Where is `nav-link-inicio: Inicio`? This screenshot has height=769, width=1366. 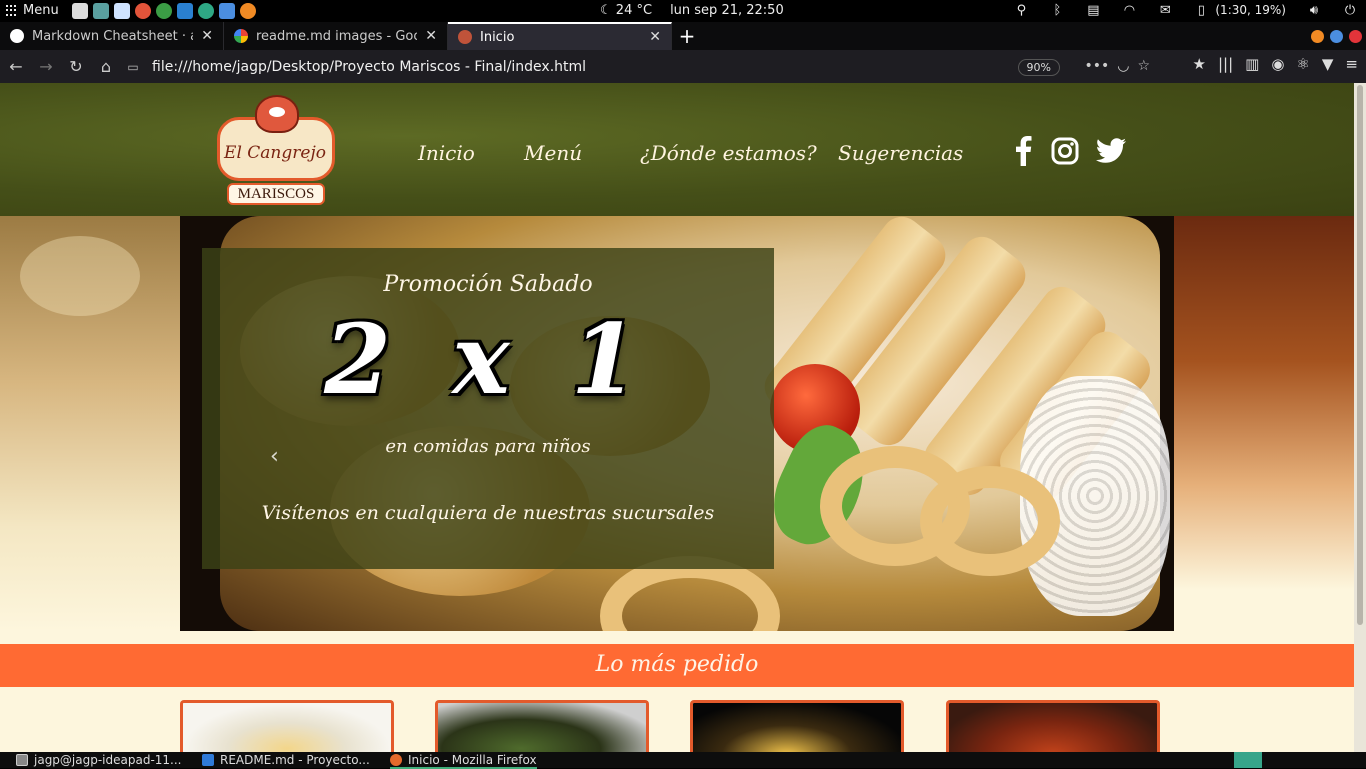 nav-link-inicio: Inicio is located at coordinates (446, 153).